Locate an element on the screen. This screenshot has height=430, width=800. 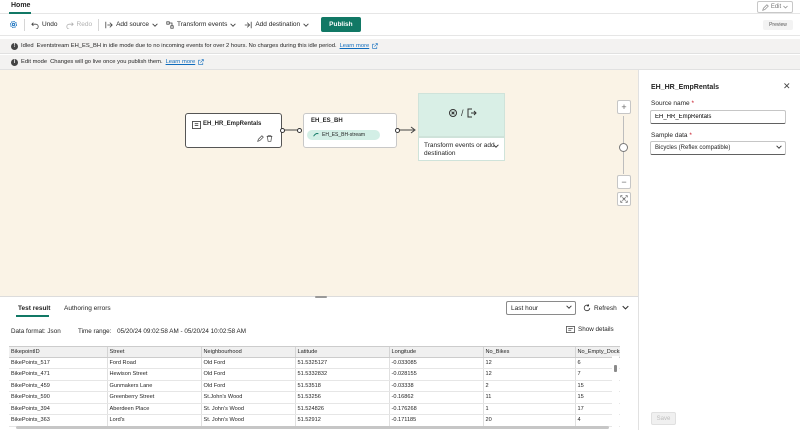
source-name-label-text: Source name is located at coordinates (670, 103).